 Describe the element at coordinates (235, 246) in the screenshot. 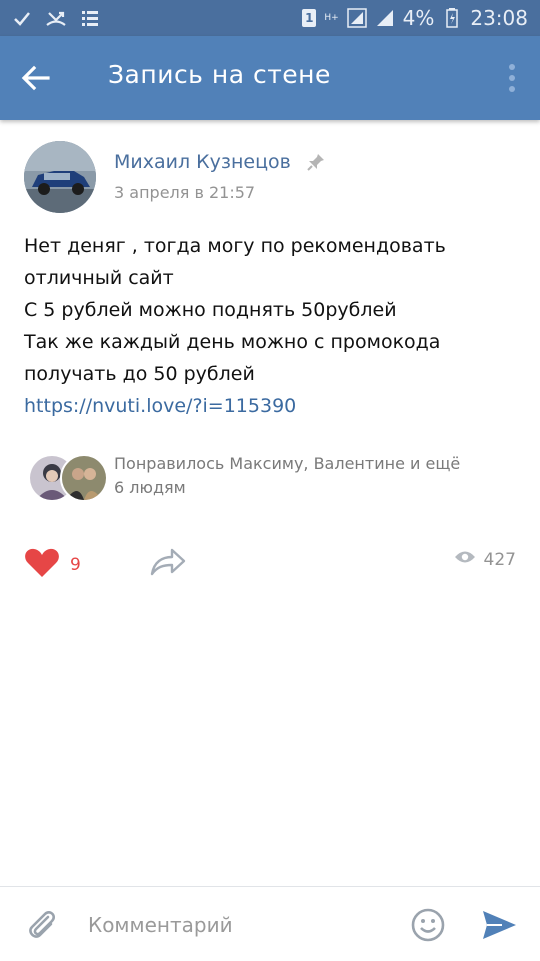

I see `post-text-line: Нет деняг , тогда могу по рекомендовать` at that location.